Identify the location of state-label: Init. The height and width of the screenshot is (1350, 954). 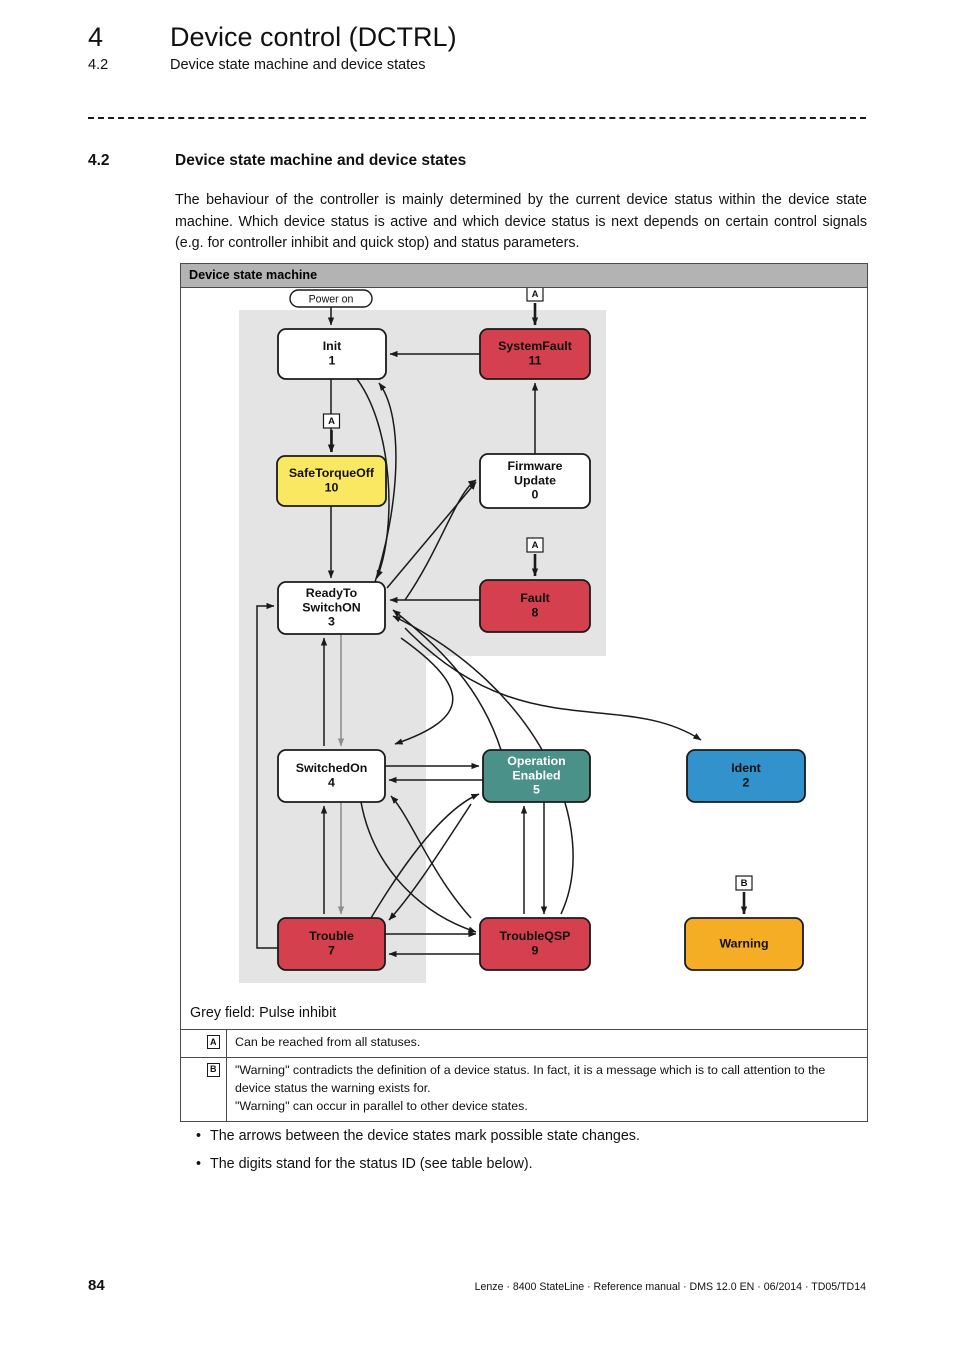
(332, 346).